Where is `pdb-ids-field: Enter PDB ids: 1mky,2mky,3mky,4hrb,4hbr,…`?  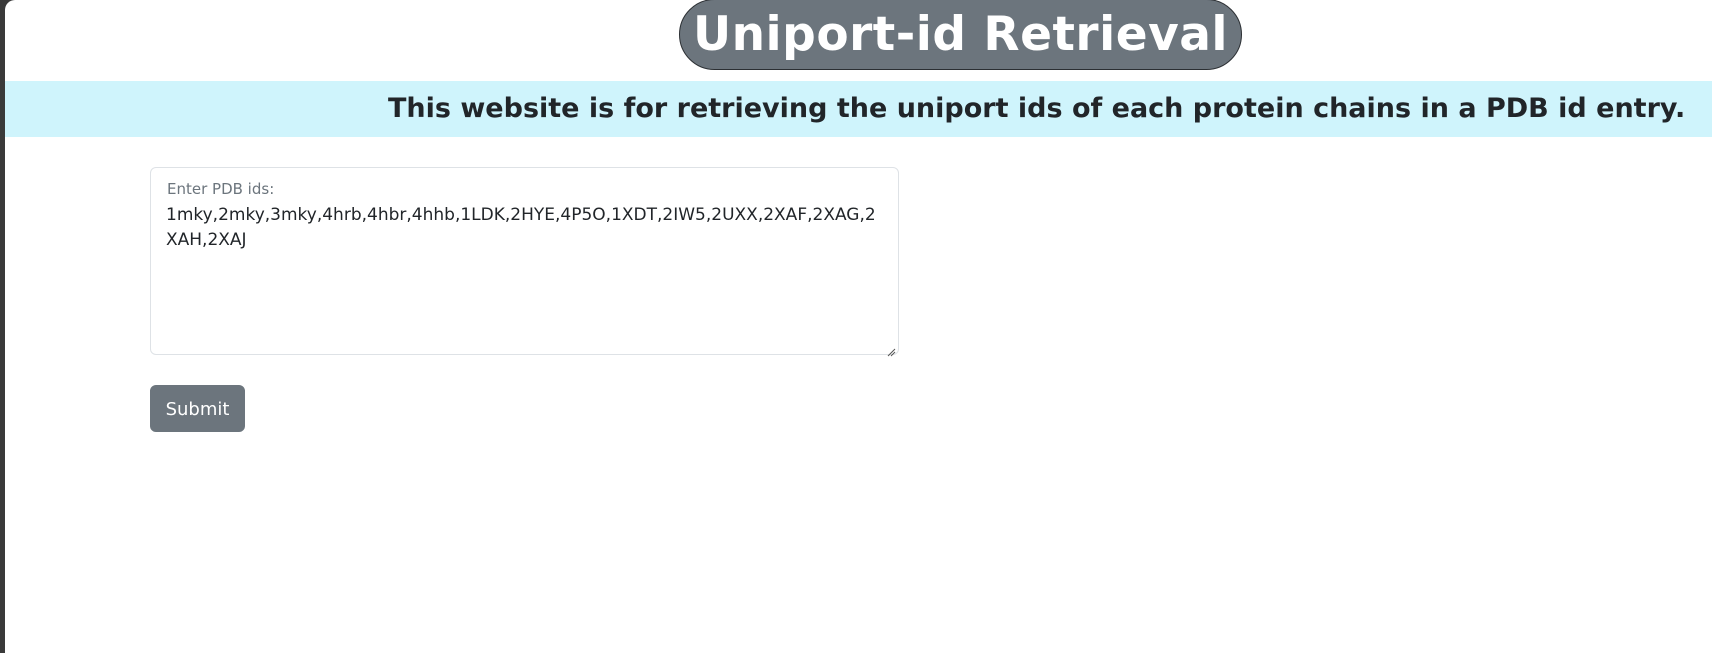 pdb-ids-field: Enter PDB ids: 1mky,2mky,3mky,4hrb,4hbr,… is located at coordinates (524, 262).